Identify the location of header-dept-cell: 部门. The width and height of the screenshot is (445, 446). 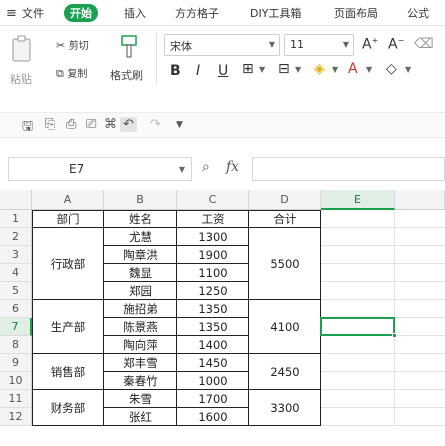
(68, 219).